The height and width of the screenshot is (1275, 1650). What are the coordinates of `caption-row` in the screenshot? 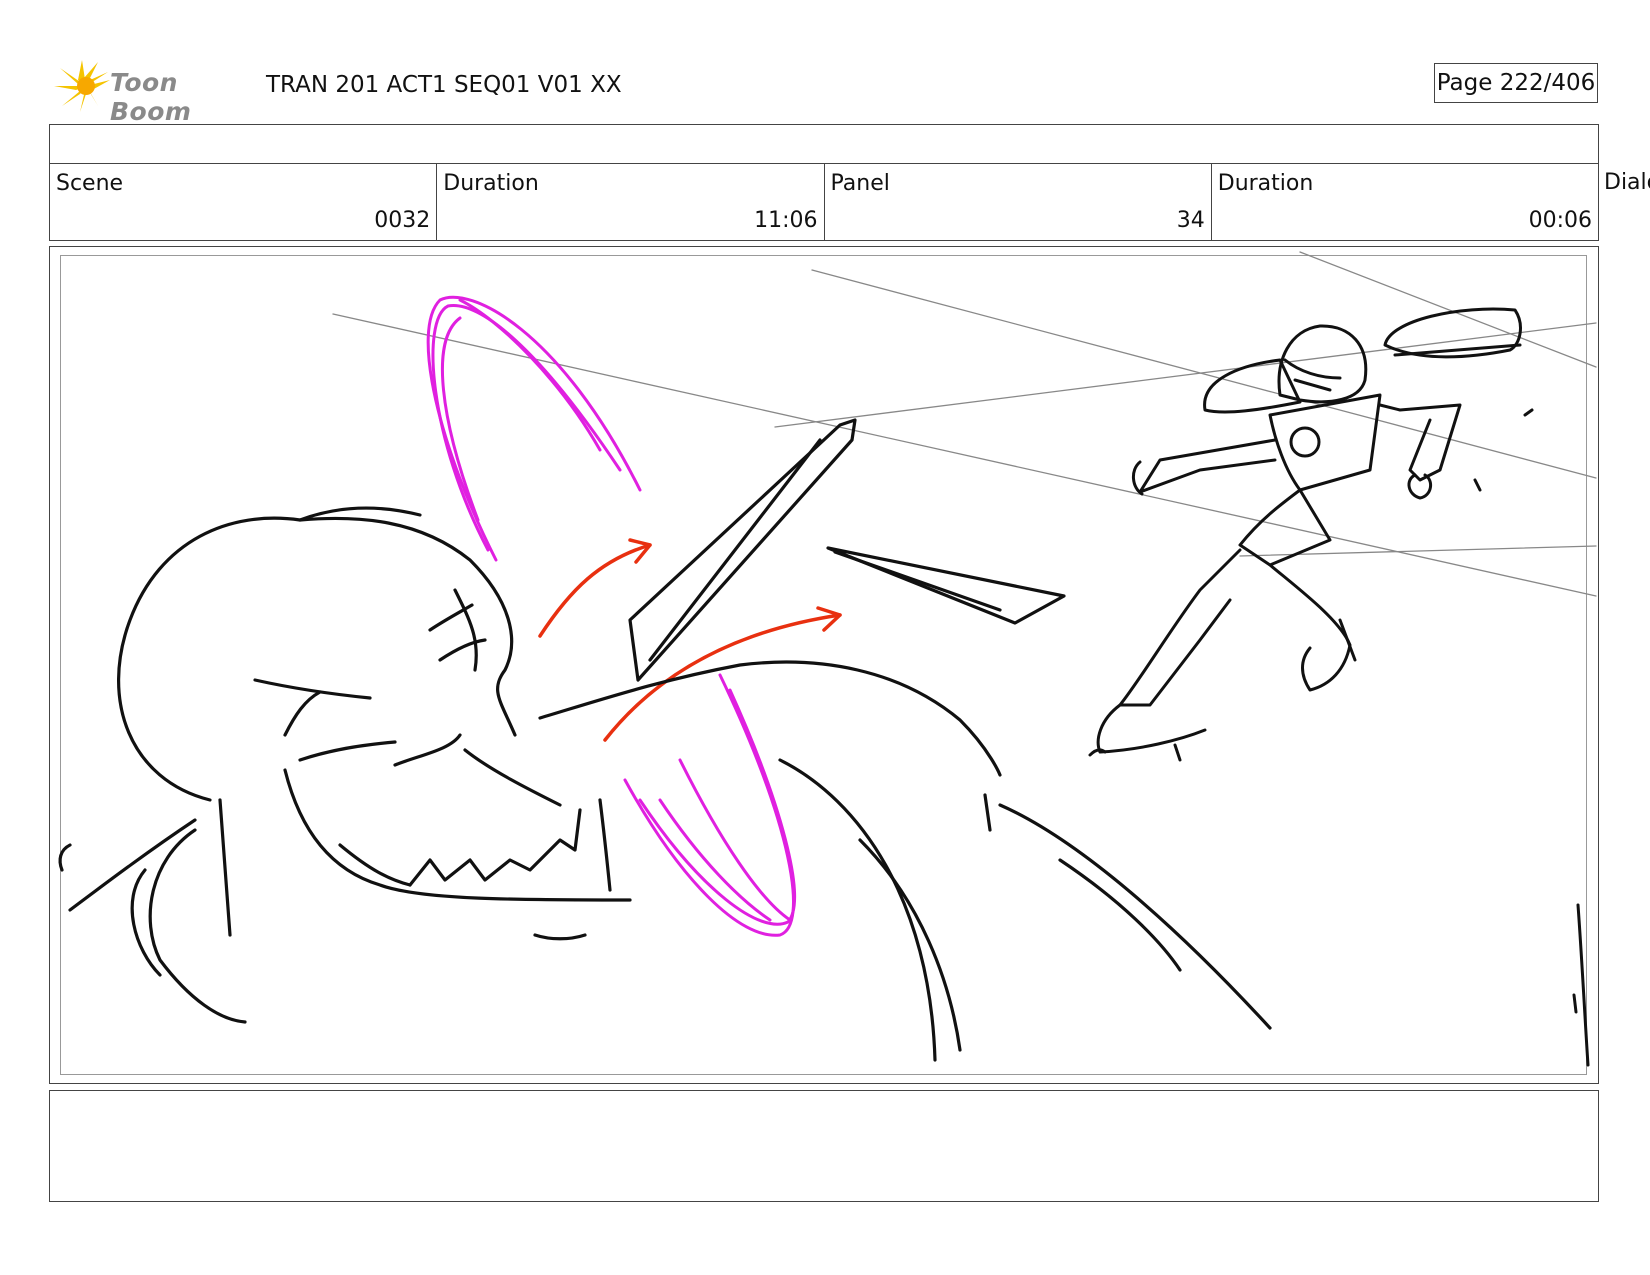 It's located at (824, 143).